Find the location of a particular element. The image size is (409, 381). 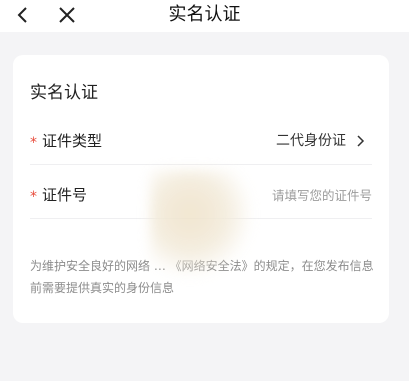

id-type-value: 二代身份证 is located at coordinates (311, 141).